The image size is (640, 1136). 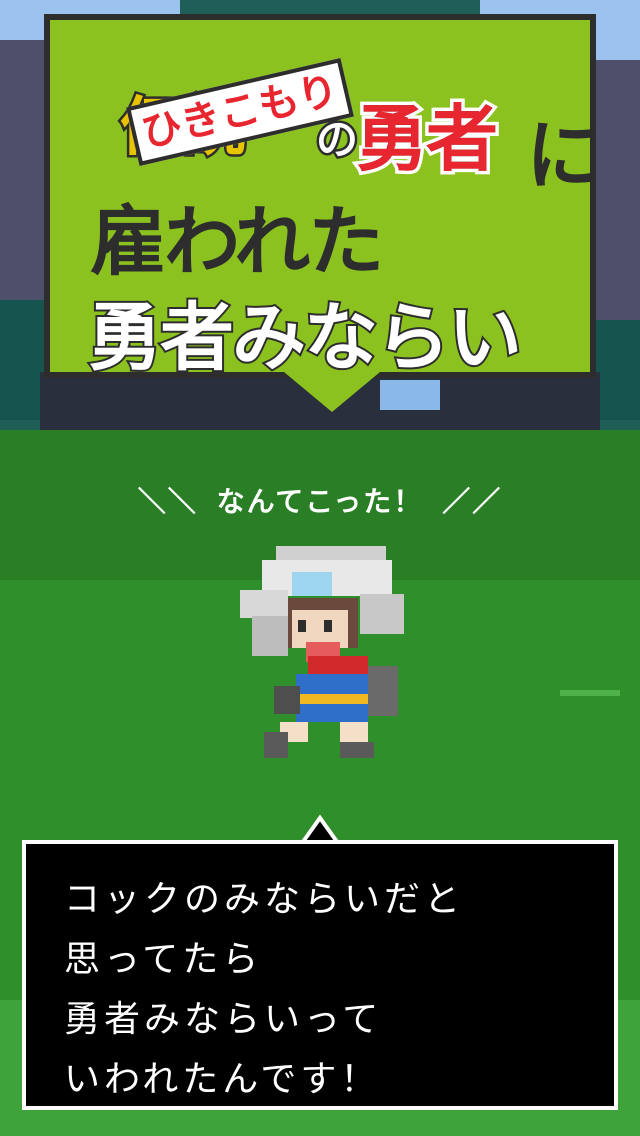 I want to click on dialog-line-3: 勇者みならいって, so click(x=223, y=1019).